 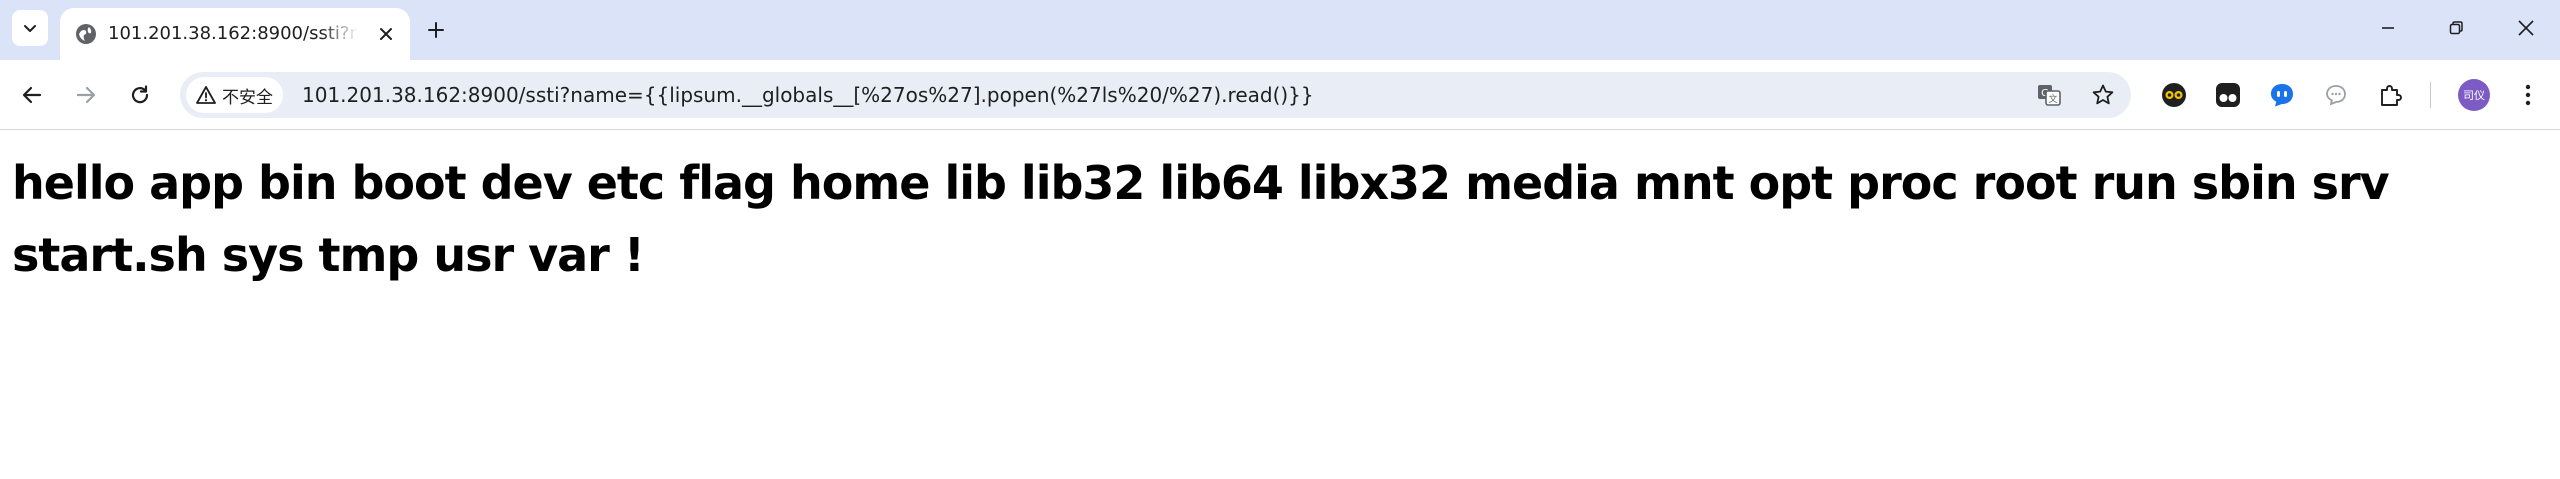 I want to click on minimize-icon, so click(x=2388, y=28).